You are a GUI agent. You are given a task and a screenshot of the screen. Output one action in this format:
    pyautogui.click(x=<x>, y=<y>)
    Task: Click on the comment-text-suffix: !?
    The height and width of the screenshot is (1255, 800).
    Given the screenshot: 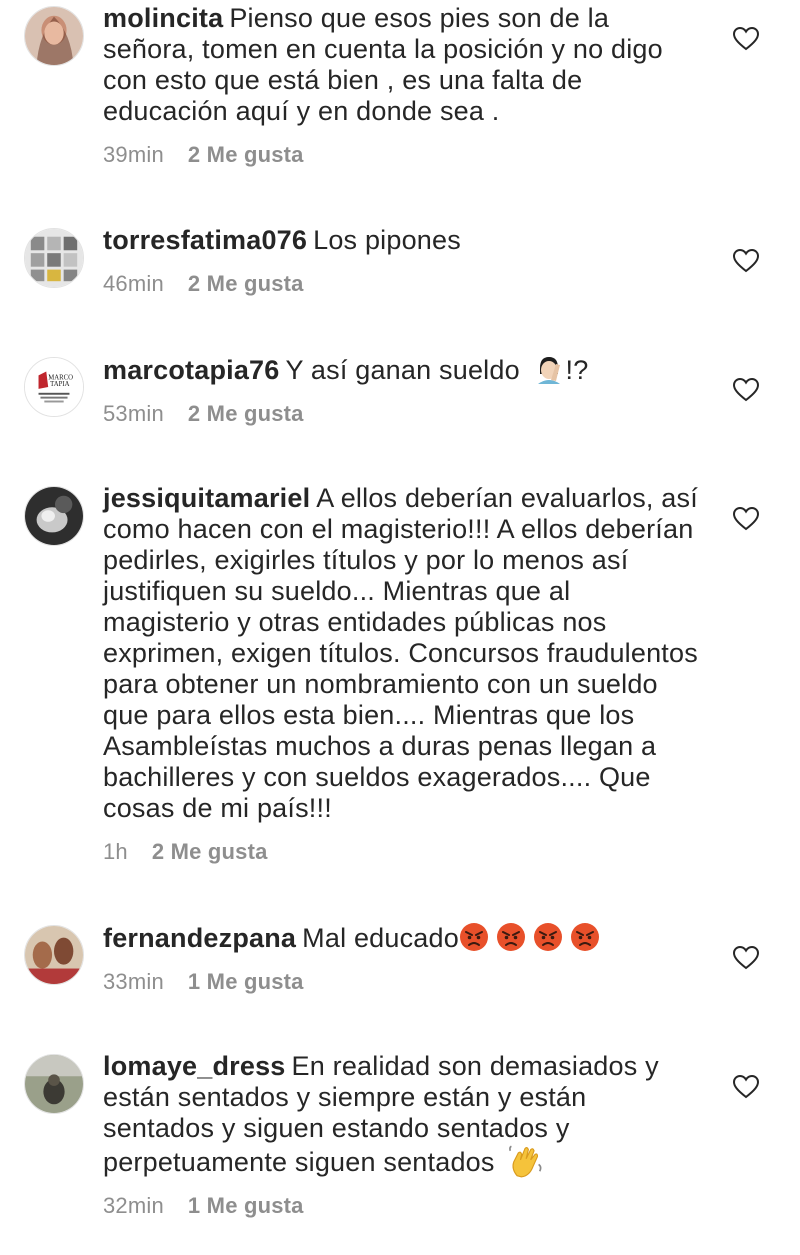 What is the action you would take?
    pyautogui.click(x=577, y=370)
    